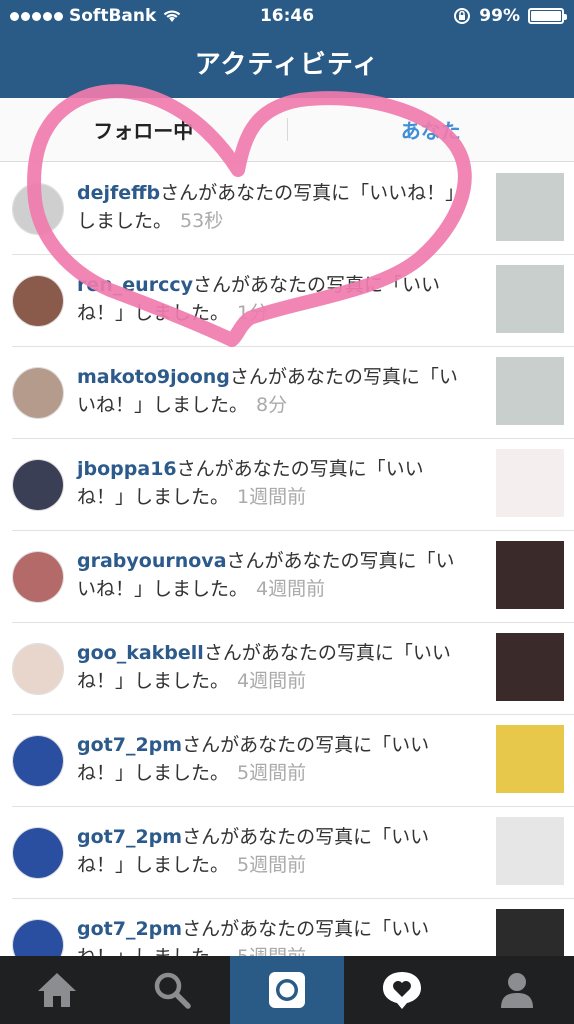  What do you see at coordinates (287, 49) in the screenshot?
I see `nav-header: SoftBank 16:46 99% アクティビティ` at bounding box center [287, 49].